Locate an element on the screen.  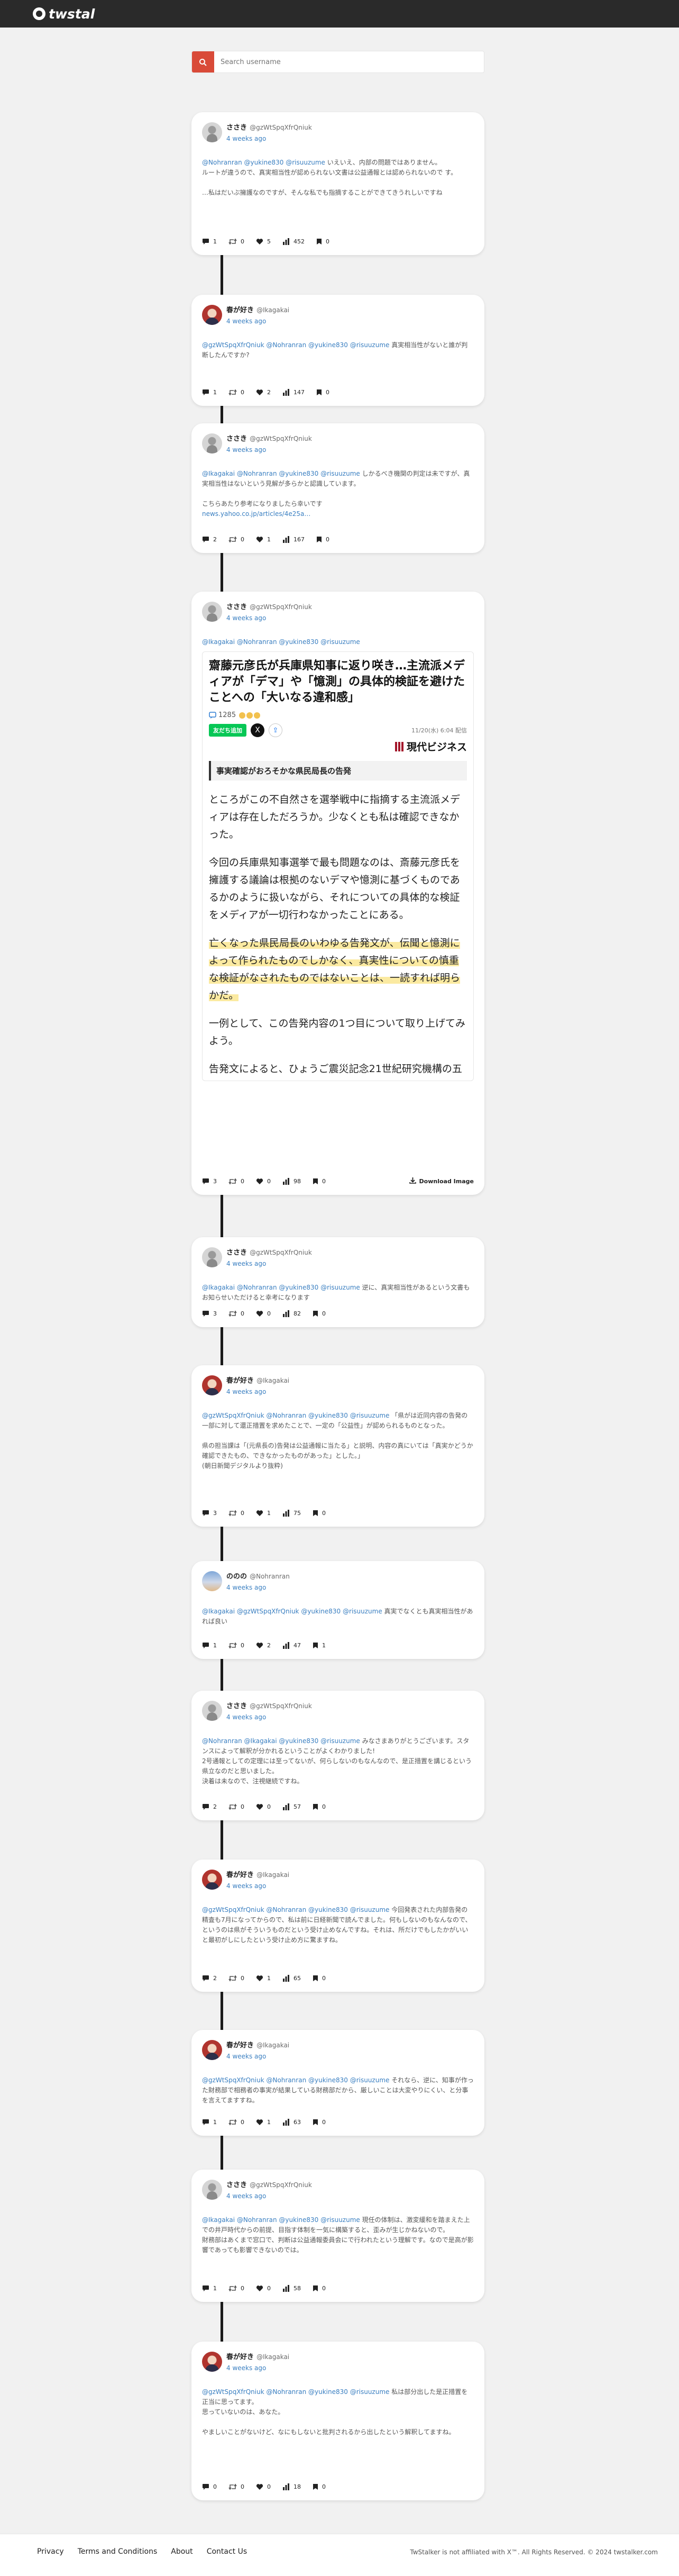
search-button is located at coordinates (203, 61).